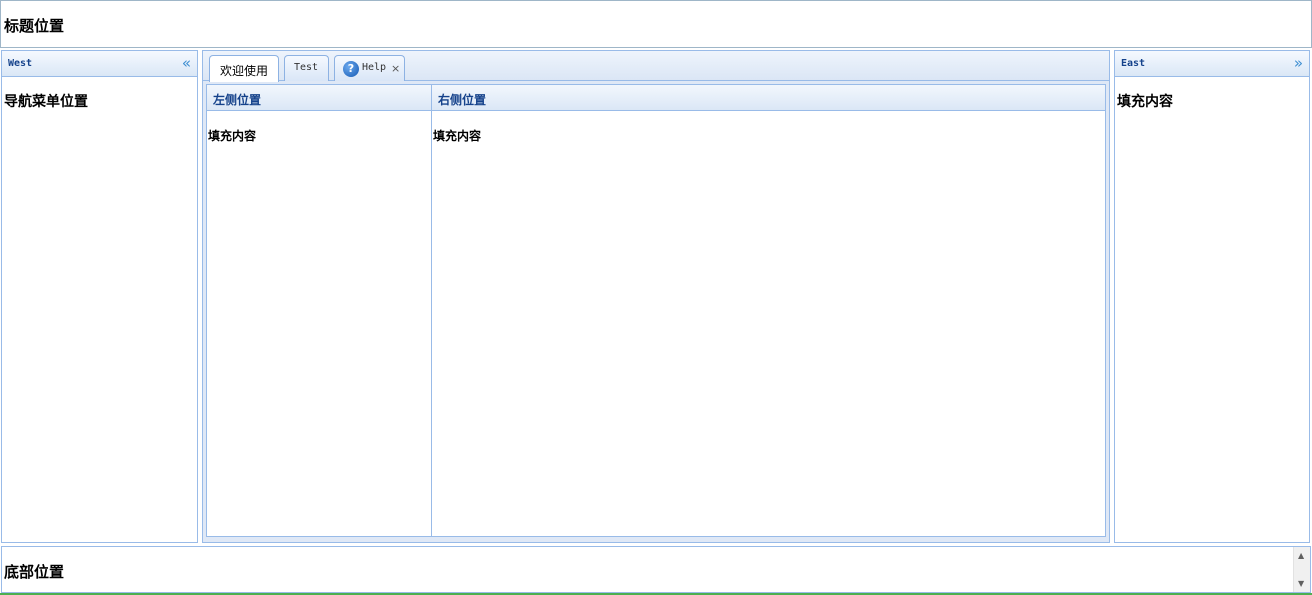 This screenshot has width=1312, height=595. I want to click on west-panel: West « 导航菜单位置, so click(99, 296).